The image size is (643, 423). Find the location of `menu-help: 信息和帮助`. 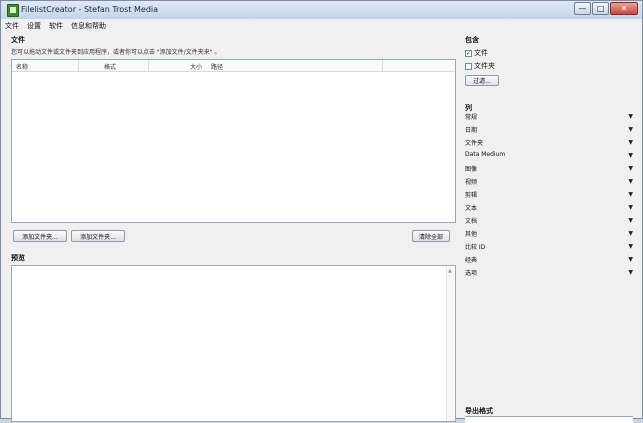

menu-help: 信息和帮助 is located at coordinates (88, 26).